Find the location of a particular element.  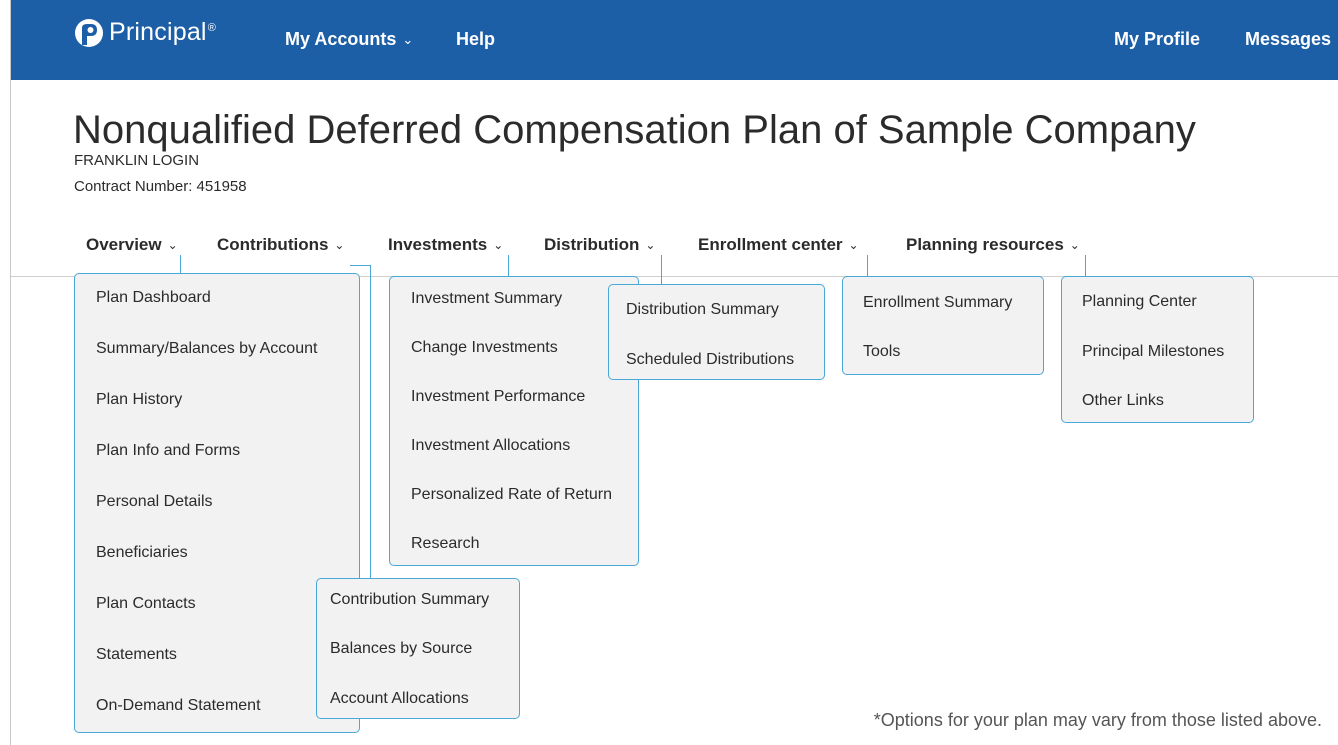

menu-item-plan-info-forms: Plan Info and Forms is located at coordinates (168, 451).